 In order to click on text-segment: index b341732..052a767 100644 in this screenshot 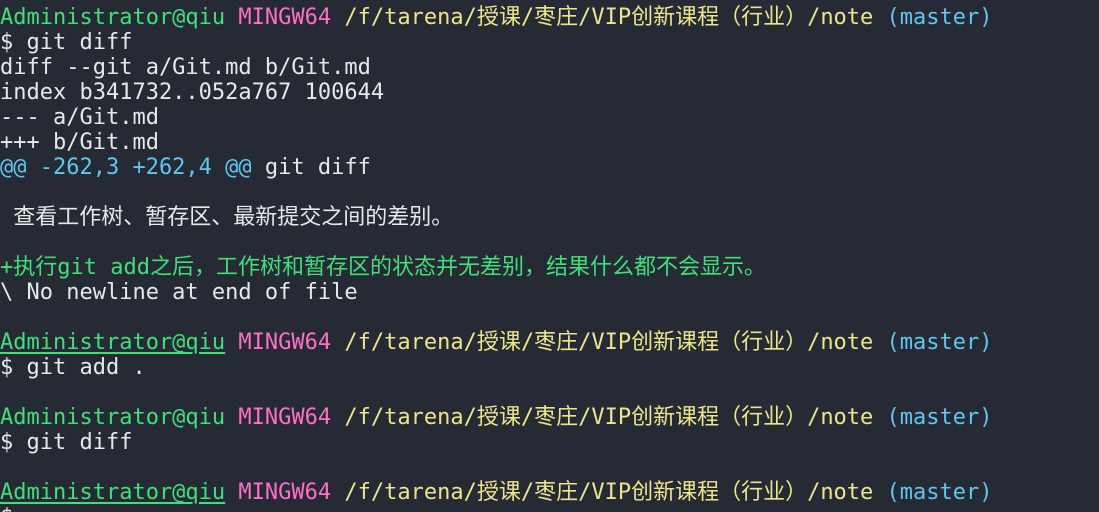, I will do `click(192, 92)`.